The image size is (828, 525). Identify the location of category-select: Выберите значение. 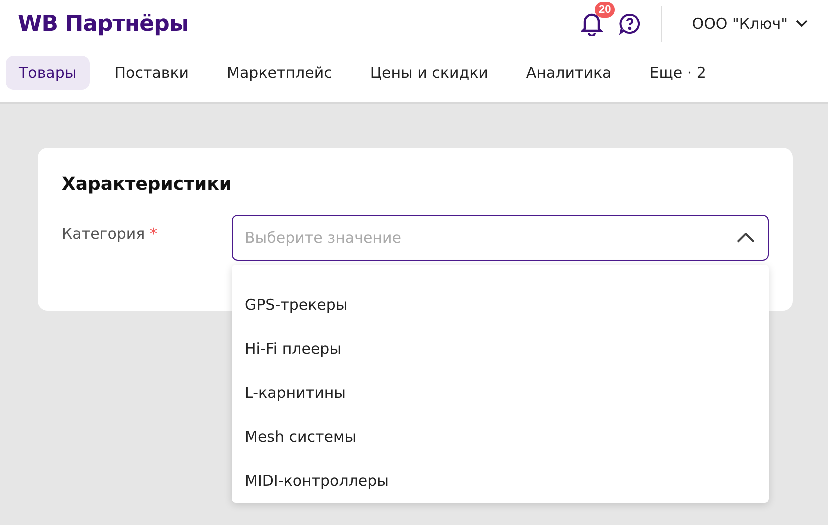
(500, 238).